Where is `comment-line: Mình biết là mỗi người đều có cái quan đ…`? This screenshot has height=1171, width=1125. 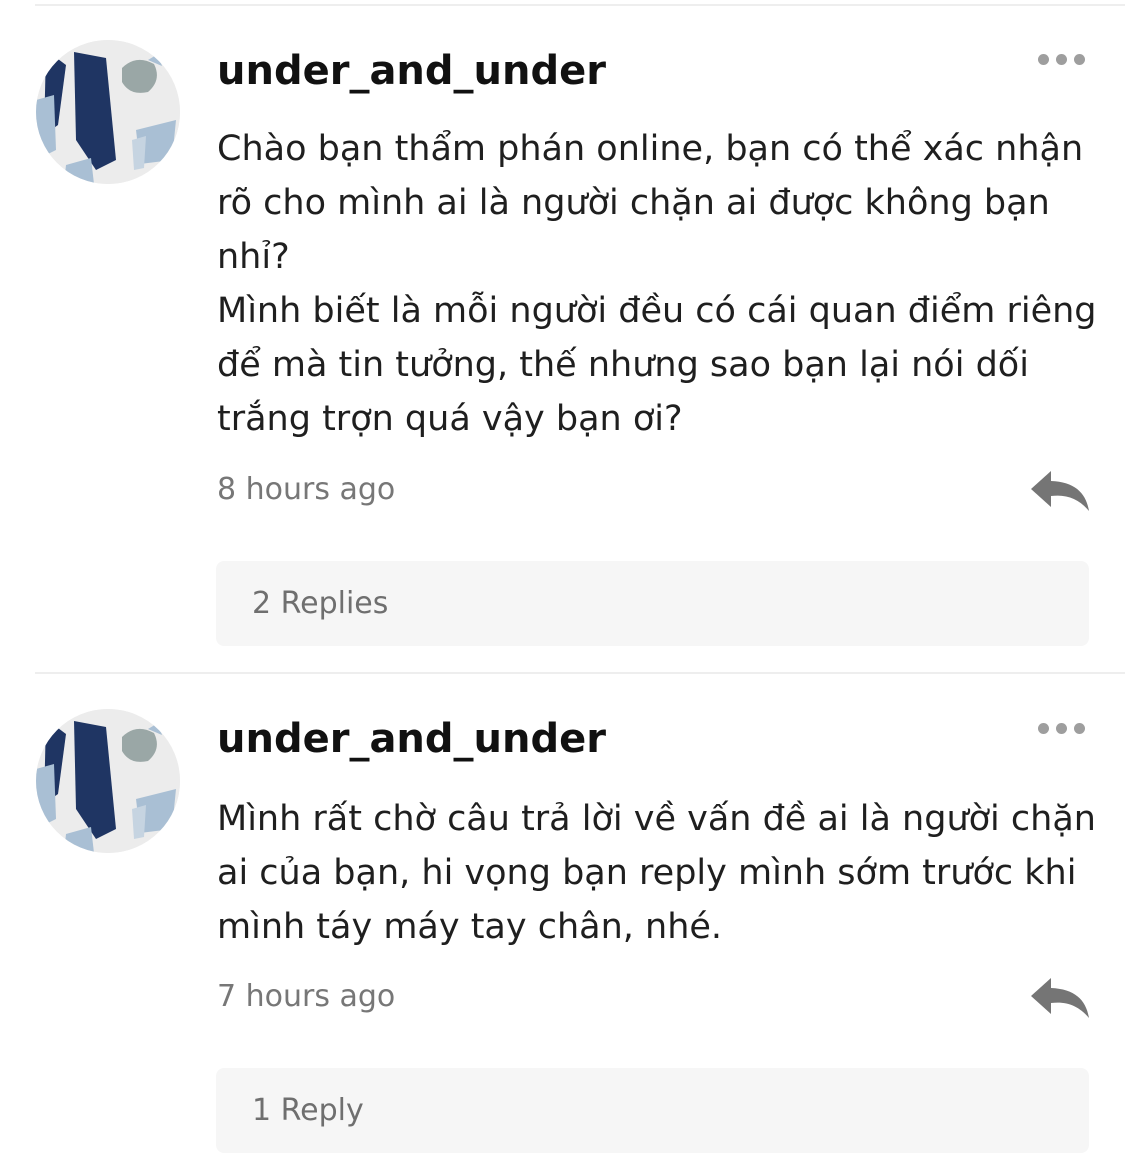
comment-line: Mình biết là mỗi người đều có cái quan đ… is located at coordinates (657, 311).